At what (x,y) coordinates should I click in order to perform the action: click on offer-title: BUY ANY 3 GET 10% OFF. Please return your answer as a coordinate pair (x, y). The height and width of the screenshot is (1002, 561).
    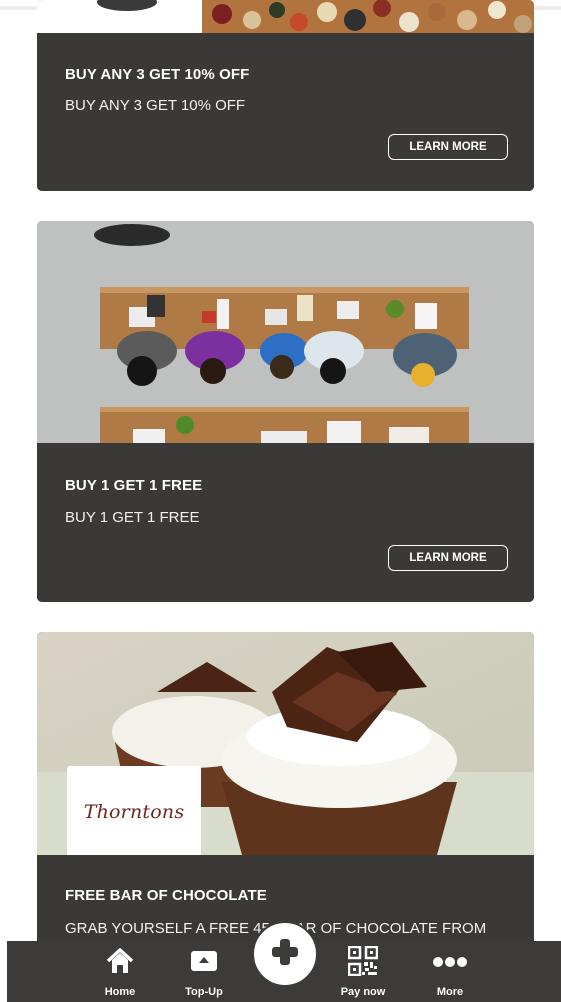
    Looking at the image, I should click on (157, 74).